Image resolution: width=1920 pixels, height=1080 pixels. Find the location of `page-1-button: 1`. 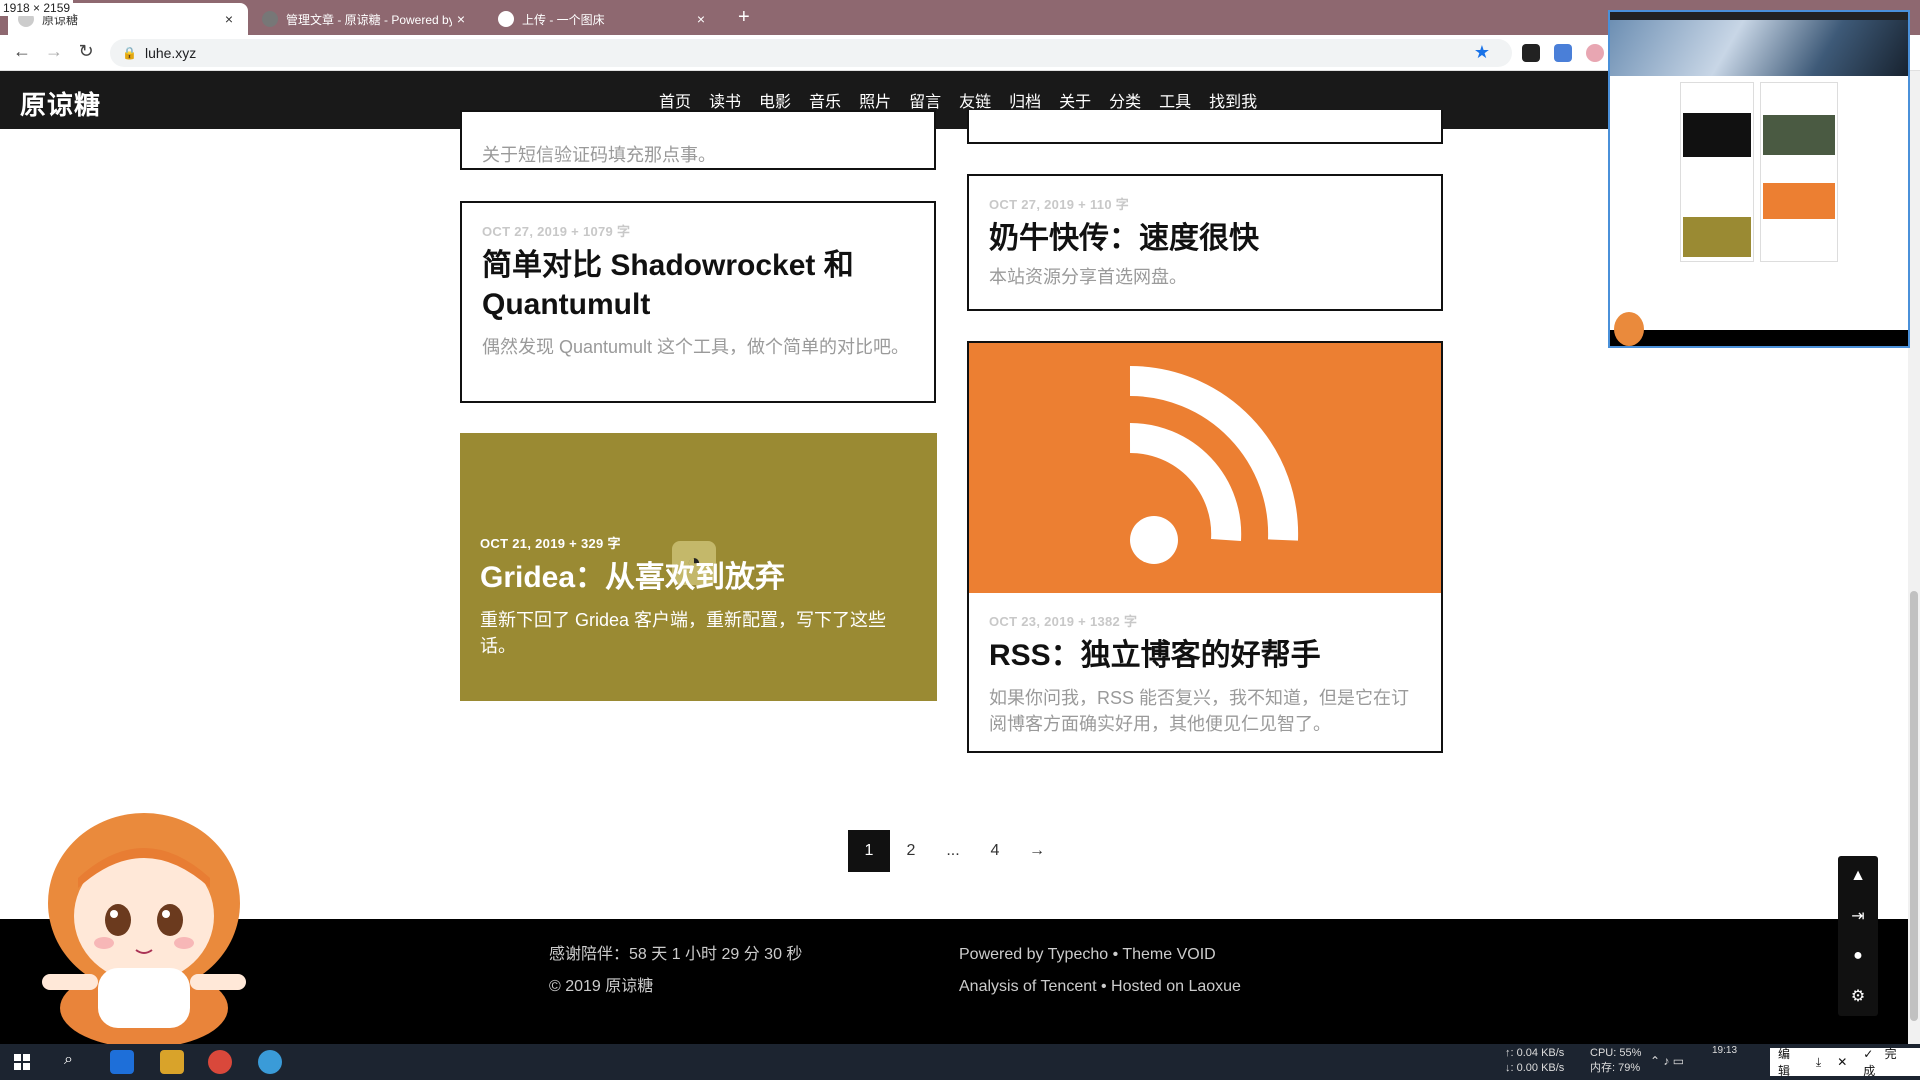

page-1-button: 1 is located at coordinates (869, 851).